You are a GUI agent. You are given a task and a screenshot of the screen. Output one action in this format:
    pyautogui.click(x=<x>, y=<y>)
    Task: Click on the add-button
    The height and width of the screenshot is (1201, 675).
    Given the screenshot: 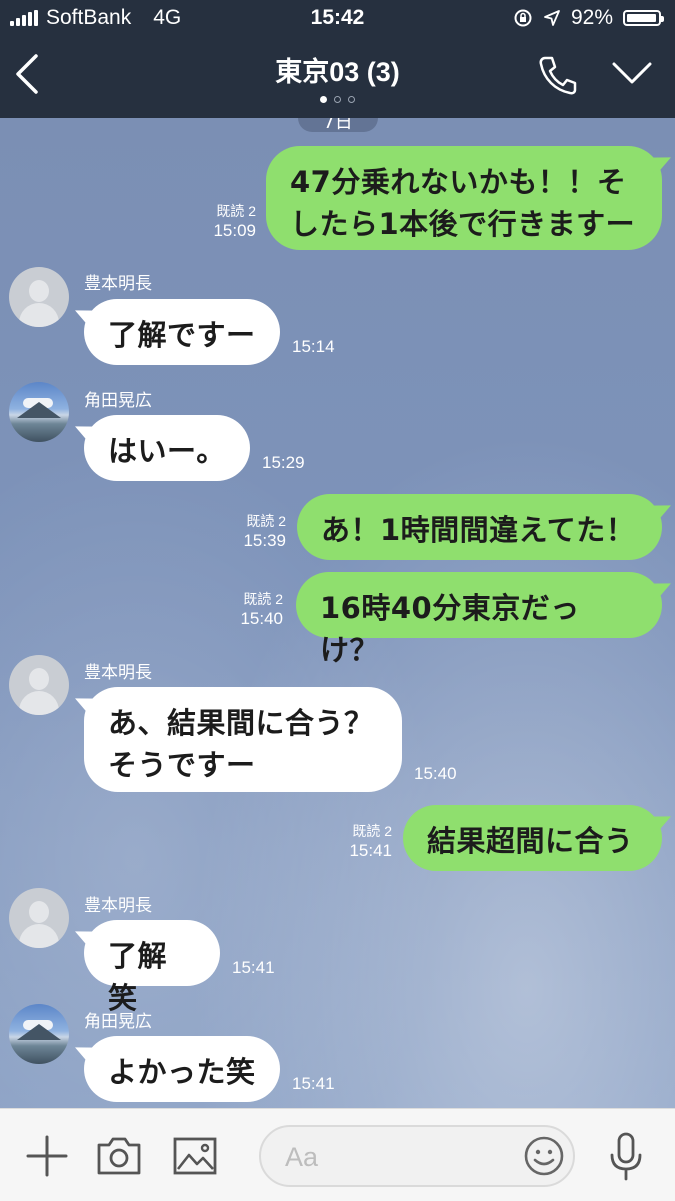 What is the action you would take?
    pyautogui.click(x=47, y=1158)
    